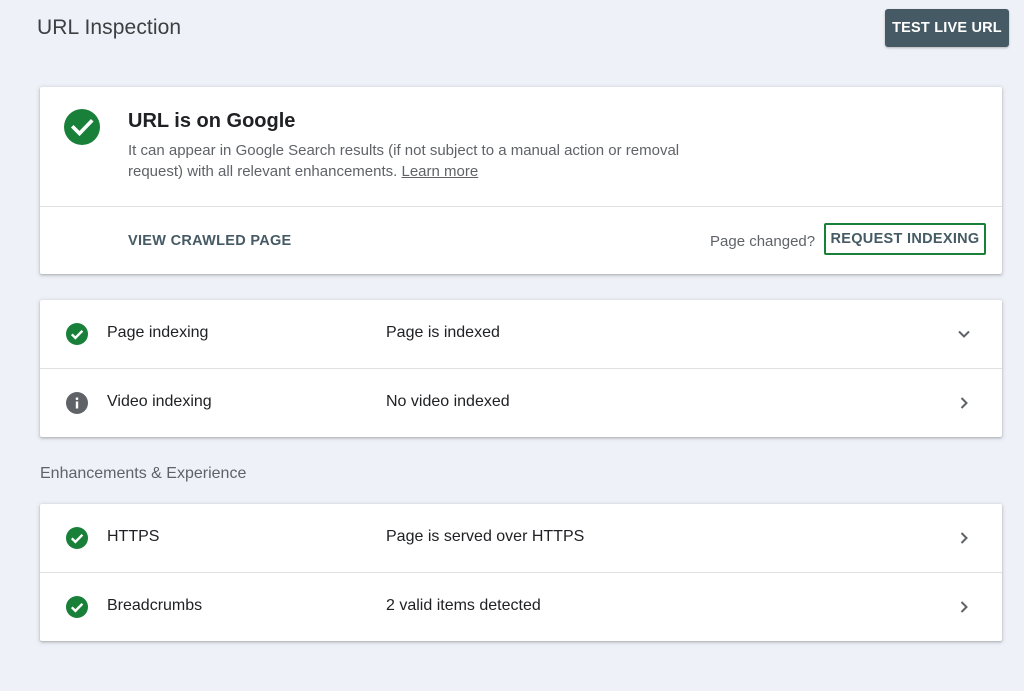 The image size is (1024, 691). Describe the element at coordinates (905, 239) in the screenshot. I see `request-indexing-button: REQUEST INDEXING` at that location.